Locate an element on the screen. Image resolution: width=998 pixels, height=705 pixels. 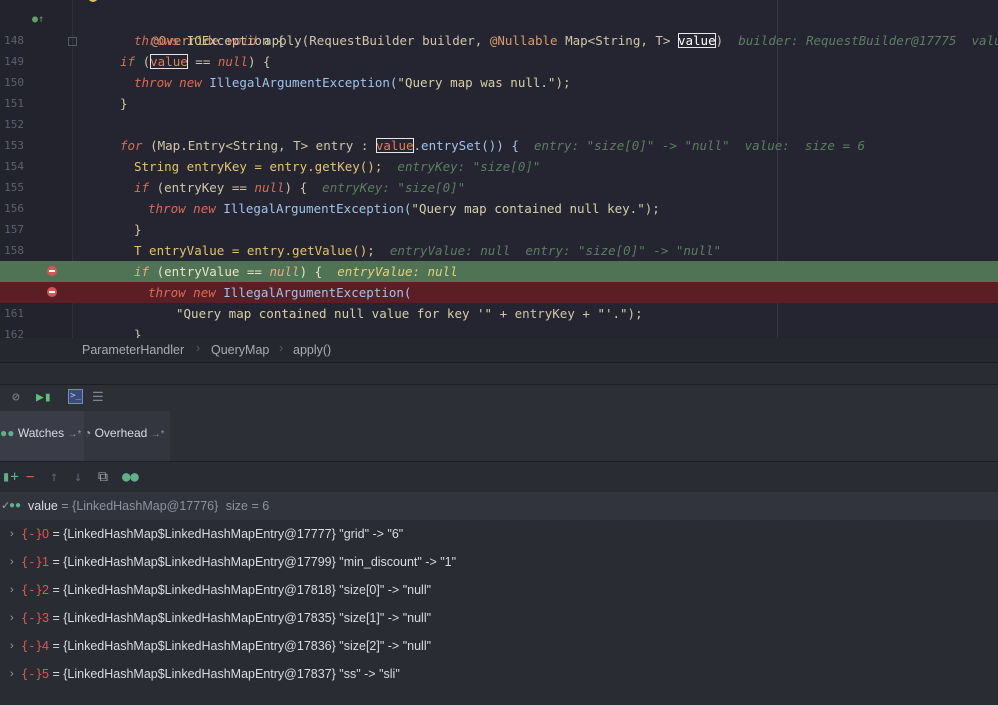
breadcrumb-item: QueryMap is located at coordinates (240, 350).